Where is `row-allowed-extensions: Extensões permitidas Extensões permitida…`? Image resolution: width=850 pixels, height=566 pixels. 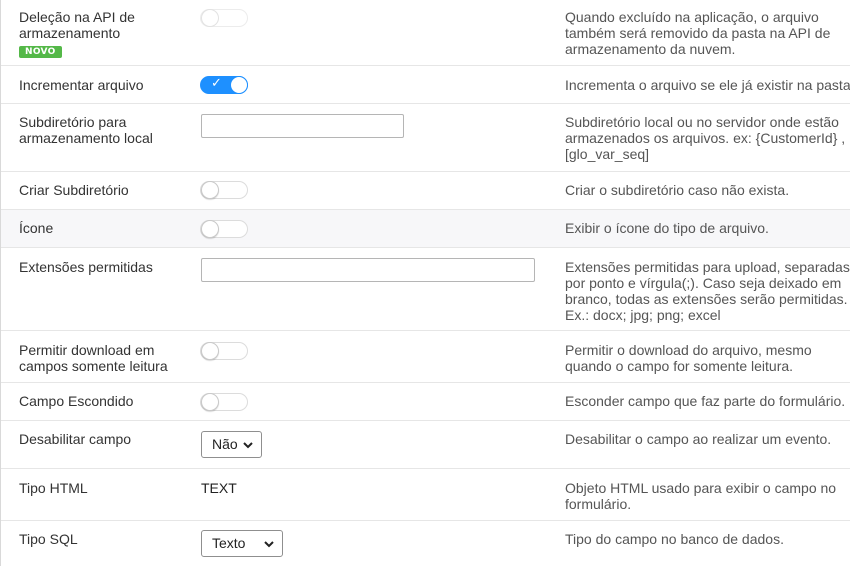
row-allowed-extensions: Extensões permitidas Extensões permitida… is located at coordinates (425, 289).